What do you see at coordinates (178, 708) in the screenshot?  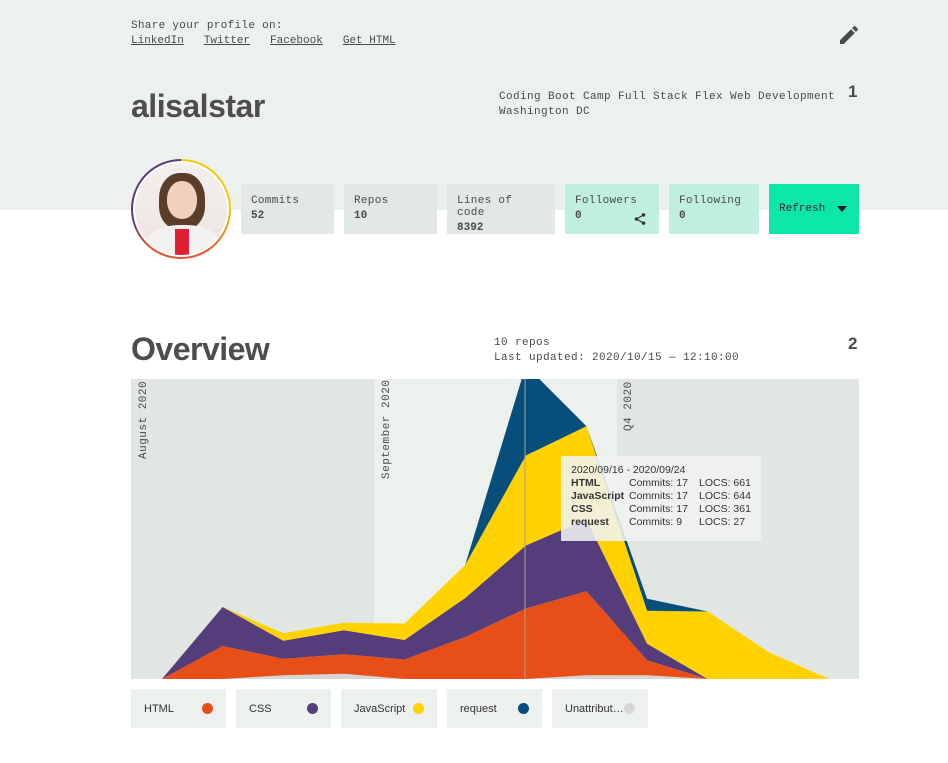 I see `legend-item-html: HTML` at bounding box center [178, 708].